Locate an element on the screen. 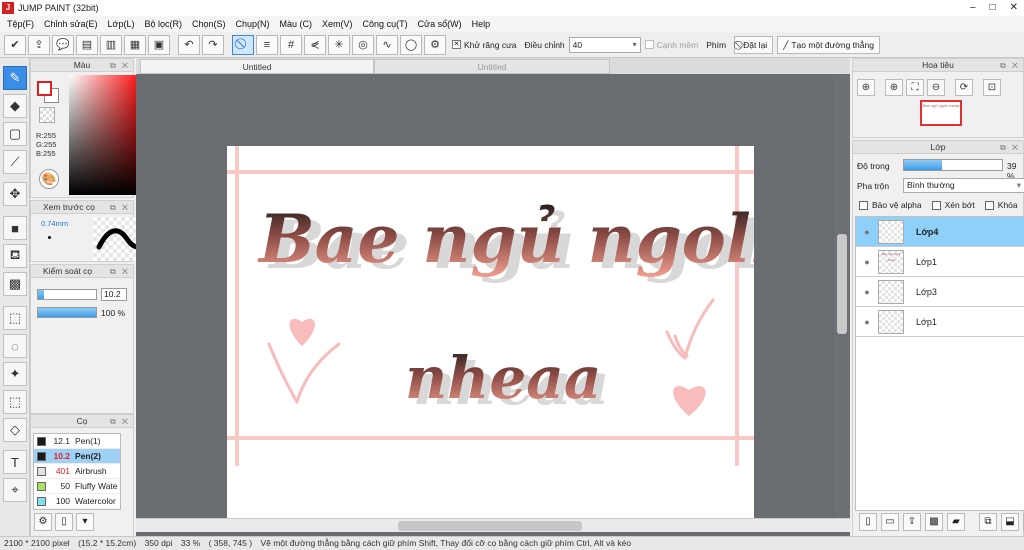 Image resolution: width=1024 pixels, height=550 pixels. page-icon: ▦ is located at coordinates (135, 44).